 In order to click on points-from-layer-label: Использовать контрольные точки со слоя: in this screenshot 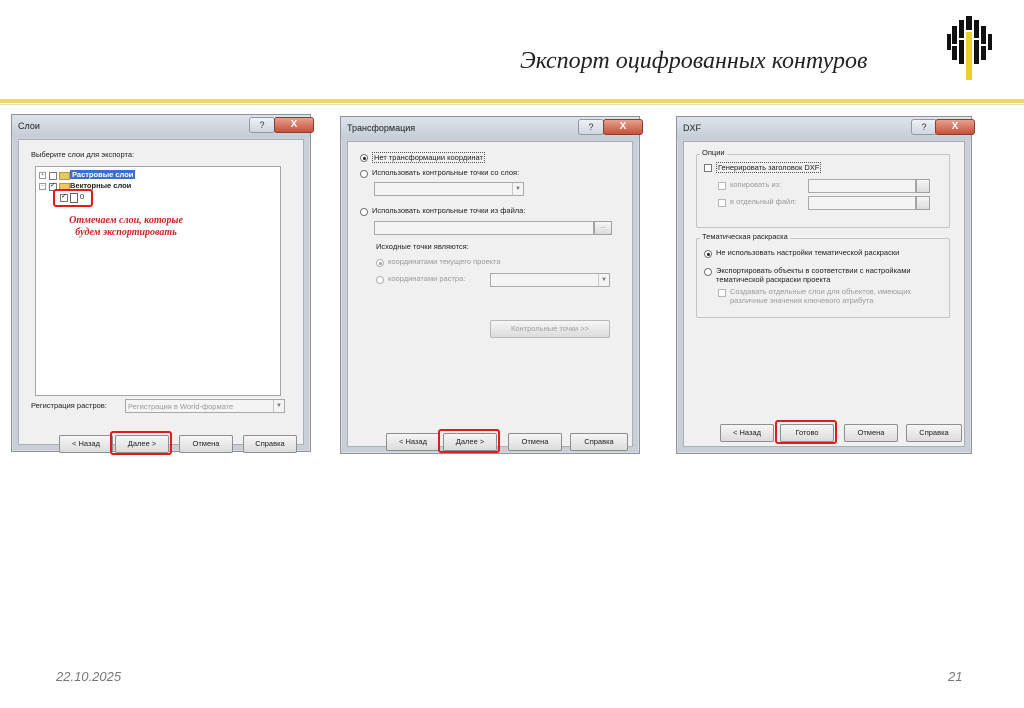, I will do `click(445, 172)`.